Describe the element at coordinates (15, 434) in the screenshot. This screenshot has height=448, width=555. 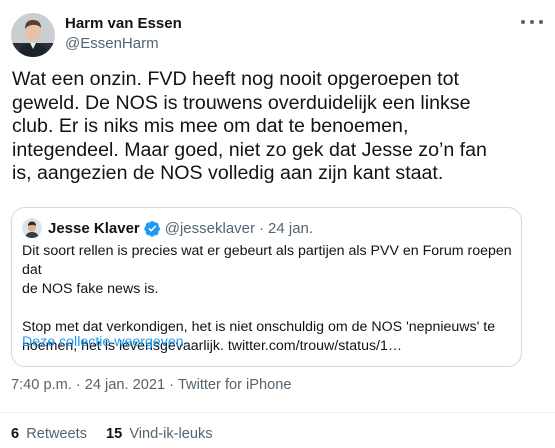
I see `retweets-count: 6` at that location.